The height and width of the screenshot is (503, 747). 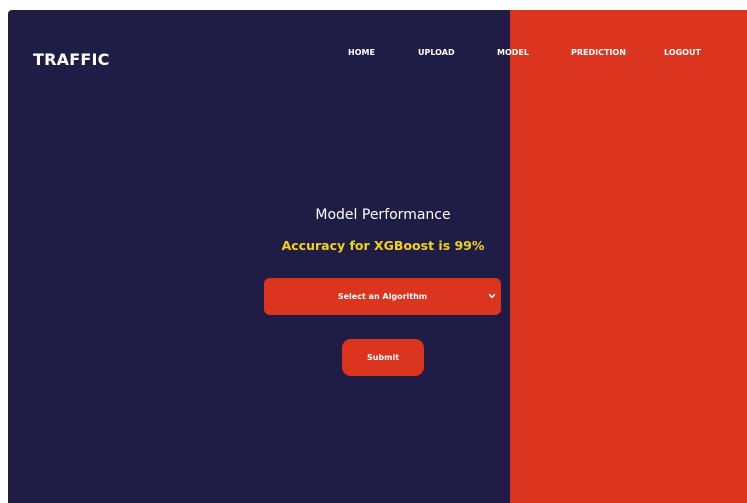 What do you see at coordinates (598, 52) in the screenshot?
I see `nav-prediction: PREDICTION` at bounding box center [598, 52].